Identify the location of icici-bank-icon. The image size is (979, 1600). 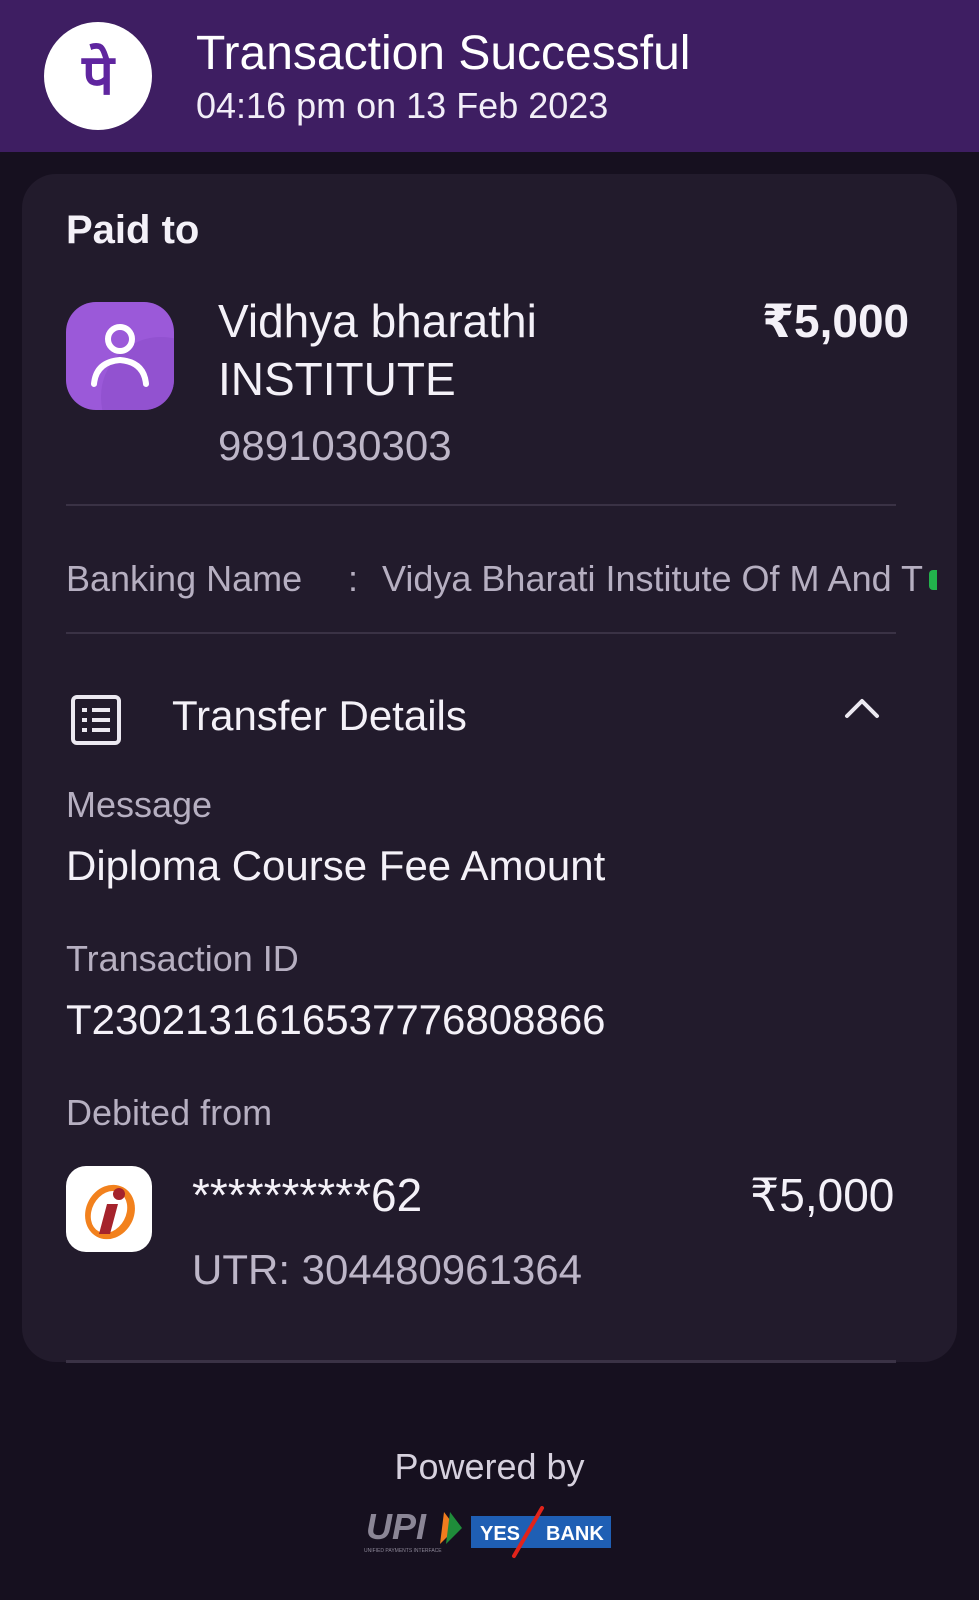
(109, 1209).